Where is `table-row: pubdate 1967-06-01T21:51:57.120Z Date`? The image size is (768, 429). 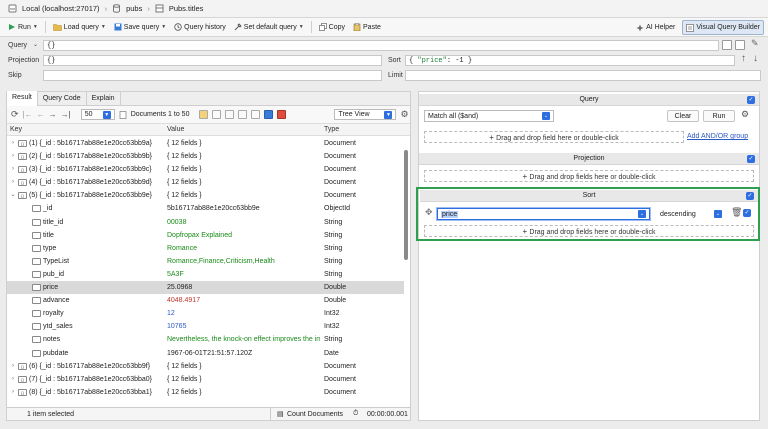
table-row: pubdate 1967-06-01T21:51:57.120Z Date is located at coordinates (205, 353).